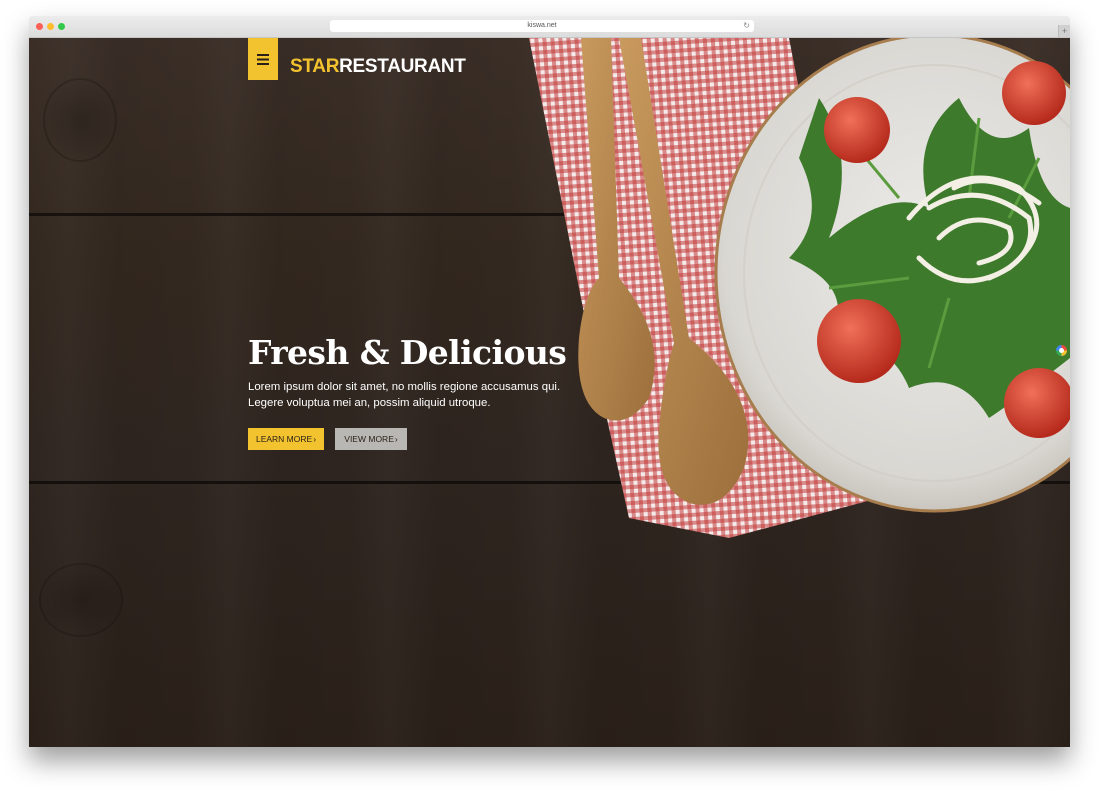  I want to click on maximize-window-button, so click(61, 26).